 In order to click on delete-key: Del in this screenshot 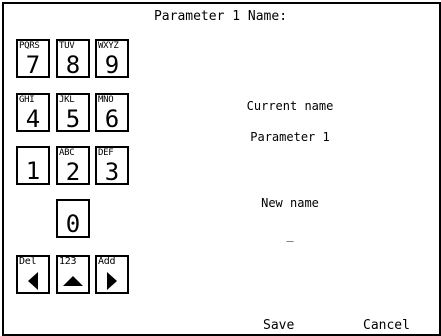, I will do `click(33, 274)`.